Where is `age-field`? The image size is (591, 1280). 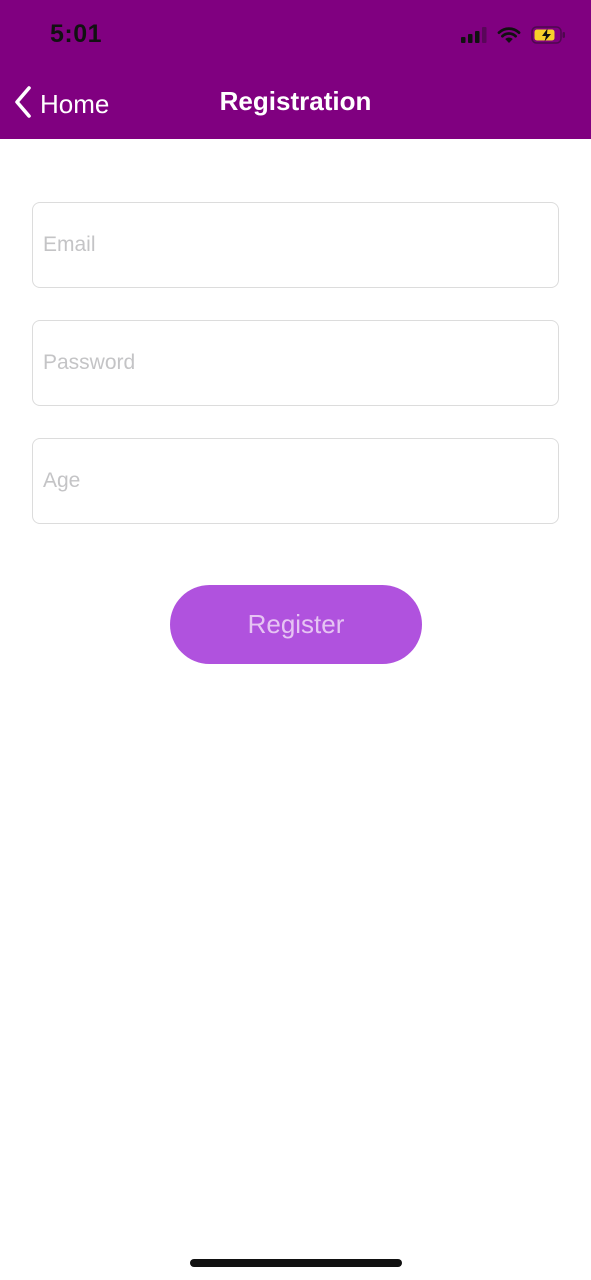
age-field is located at coordinates (295, 481).